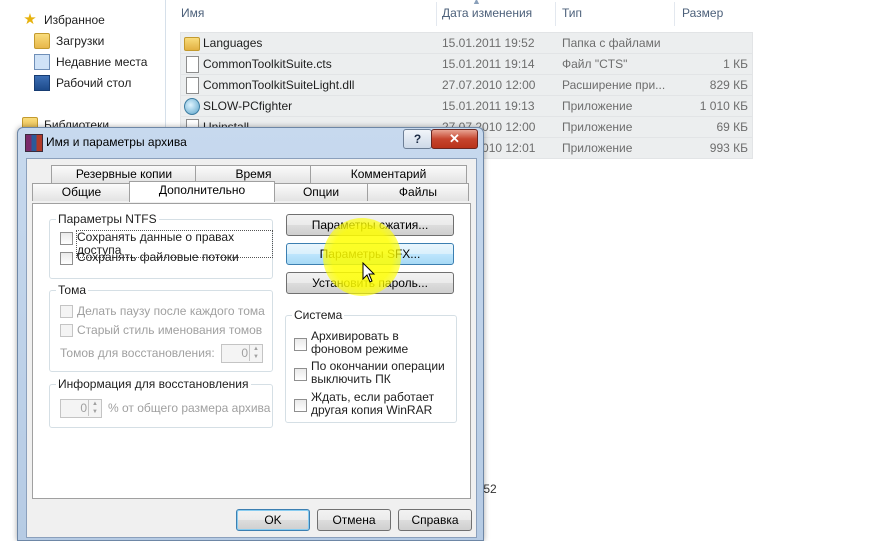  What do you see at coordinates (321, 192) in the screenshot?
I see `tab-options: Опции` at bounding box center [321, 192].